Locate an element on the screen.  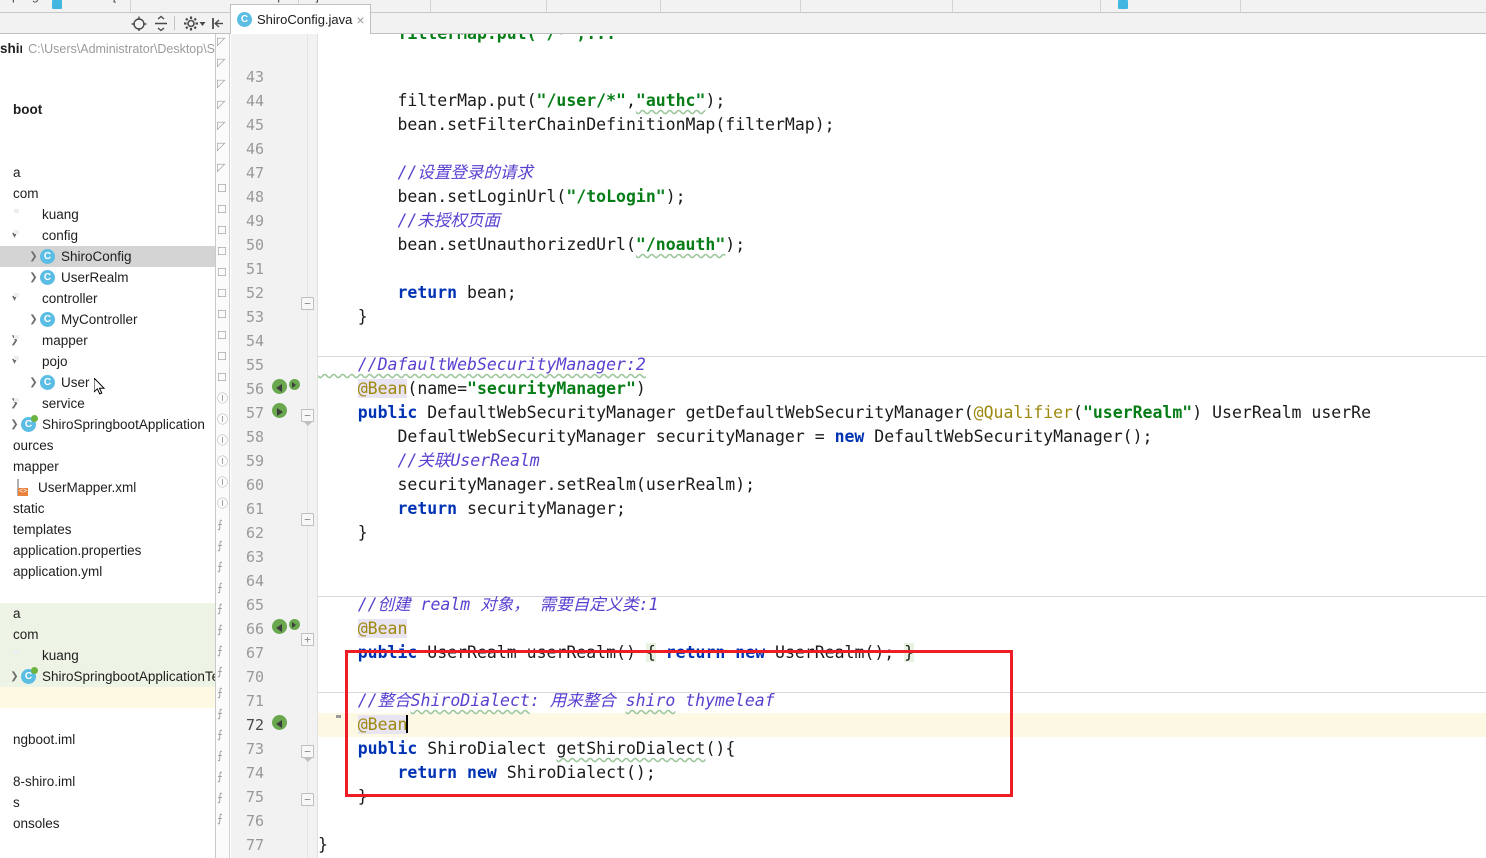
tree-node-templates: templates is located at coordinates (107, 529).